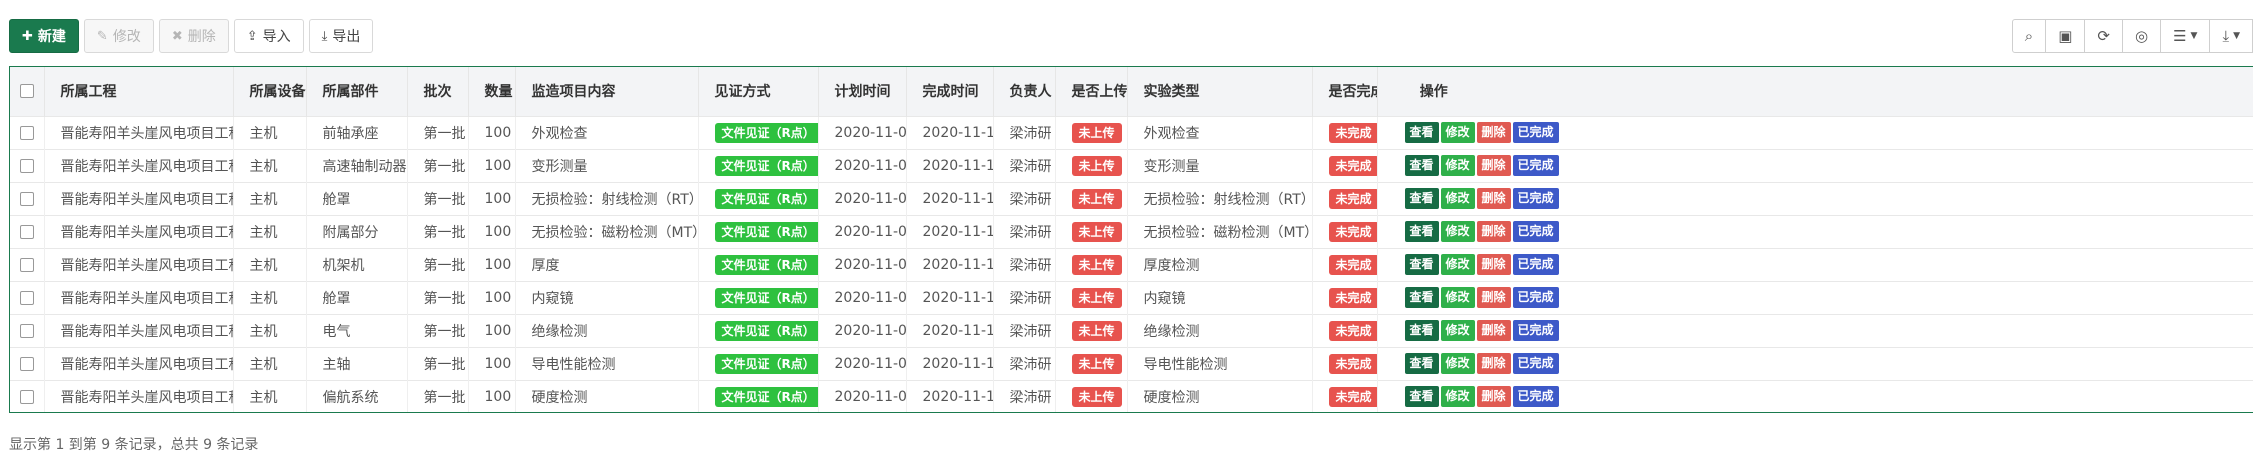 This screenshot has height=454, width=2253. I want to click on cell-content: 外观检查, so click(606, 132).